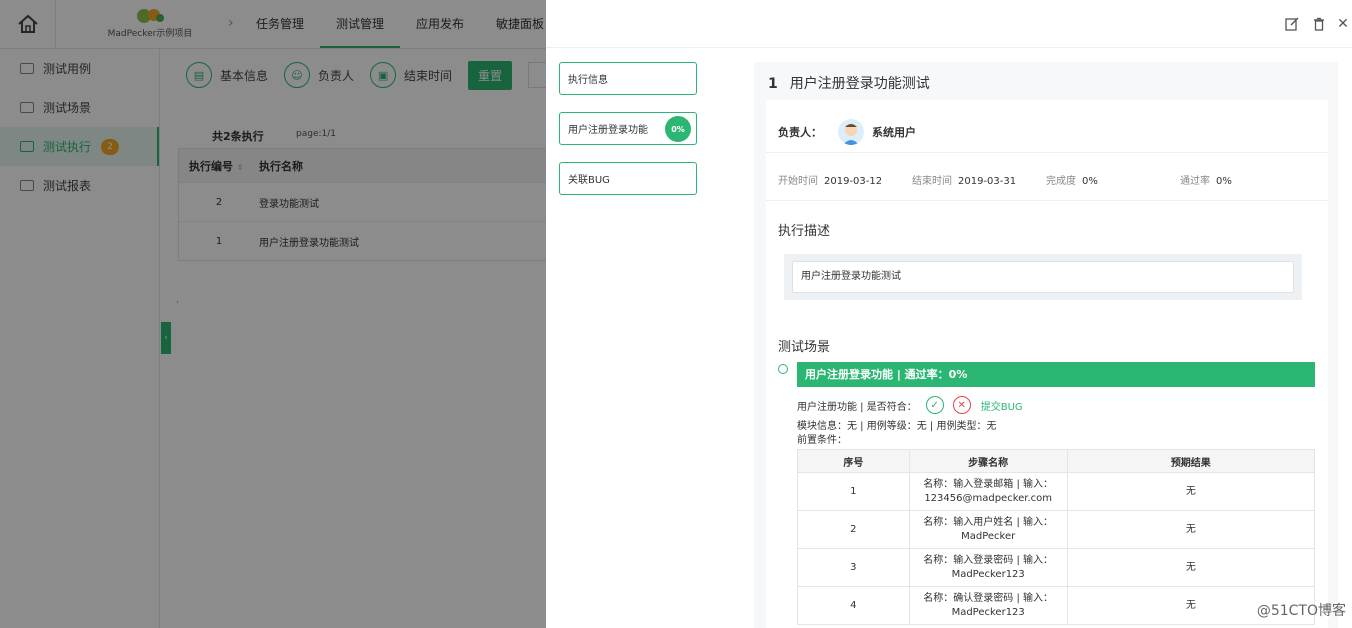 This screenshot has height=628, width=1352. Describe the element at coordinates (830, 181) in the screenshot. I see `meta-start: 开始时间 2019-03-12` at that location.